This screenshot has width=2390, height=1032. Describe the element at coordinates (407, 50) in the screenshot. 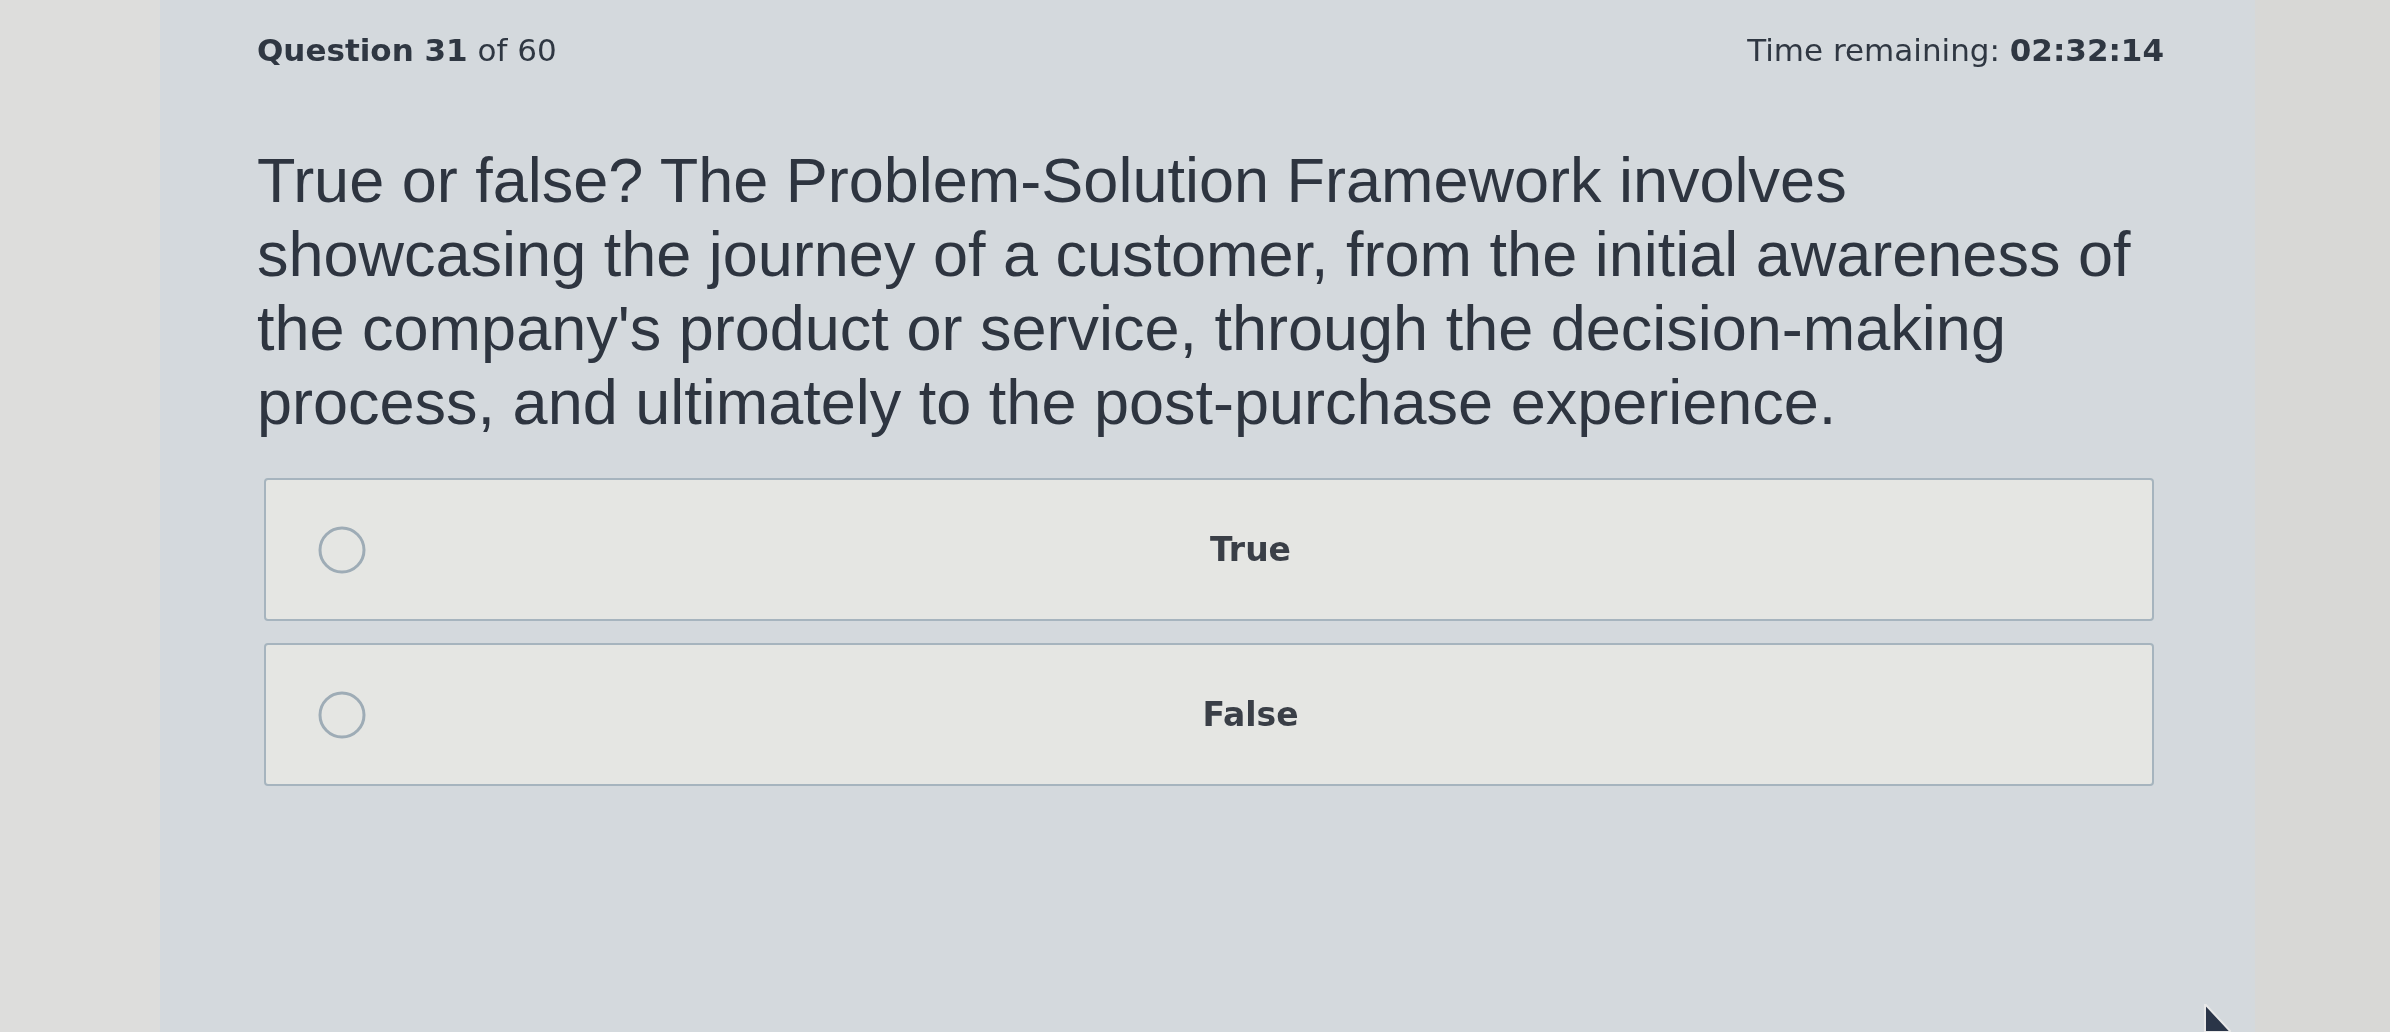

I see `question-counter: Question 31 of 60` at that location.